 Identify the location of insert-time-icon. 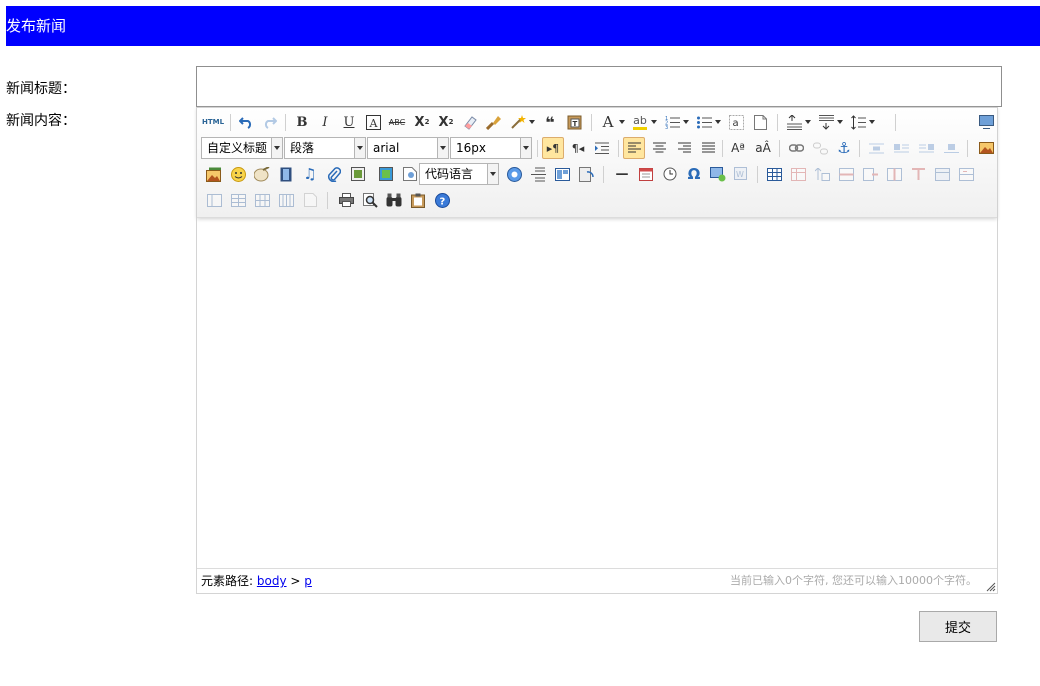
(670, 174).